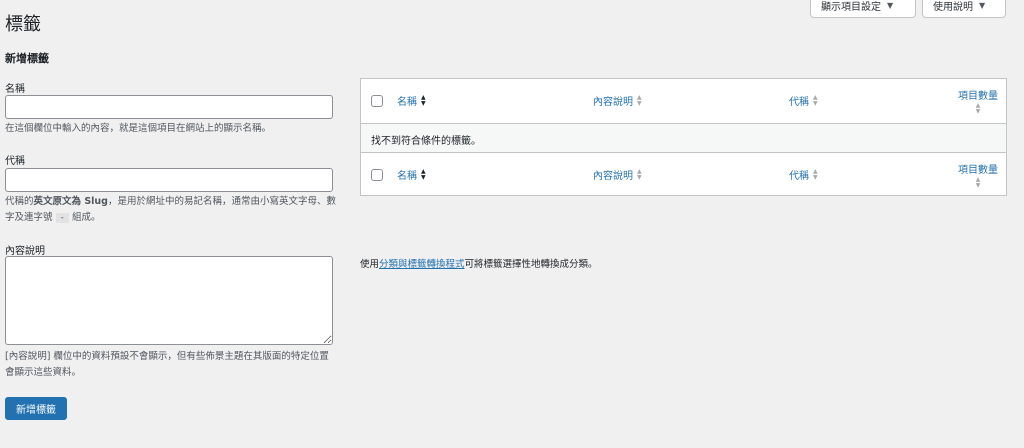 This screenshot has width=1024, height=448. What do you see at coordinates (169, 300) in the screenshot?
I see `description-field` at bounding box center [169, 300].